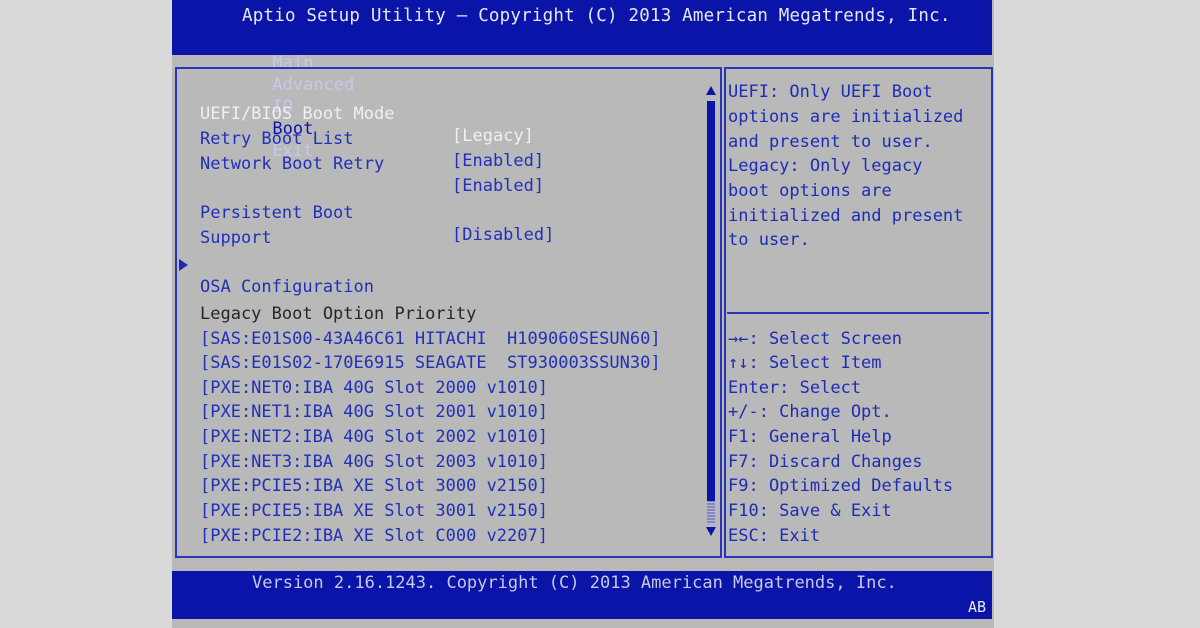 This screenshot has width=1200, height=628. I want to click on setting-label: Network Boot Retry, so click(292, 164).